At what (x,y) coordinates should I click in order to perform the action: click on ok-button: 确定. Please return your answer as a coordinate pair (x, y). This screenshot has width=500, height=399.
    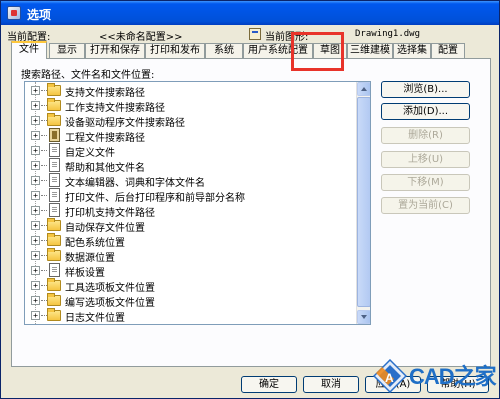
    Looking at the image, I should click on (269, 384).